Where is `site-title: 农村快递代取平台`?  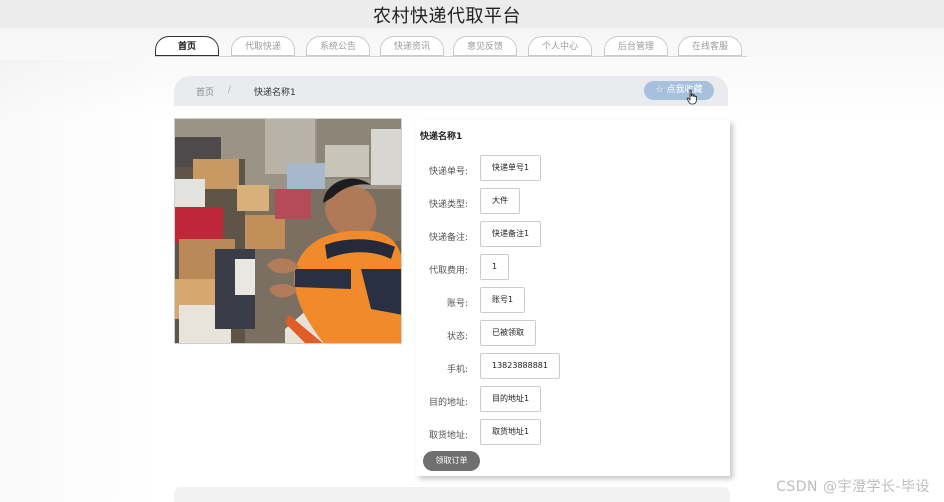
site-title: 农村快递代取平台 is located at coordinates (447, 16).